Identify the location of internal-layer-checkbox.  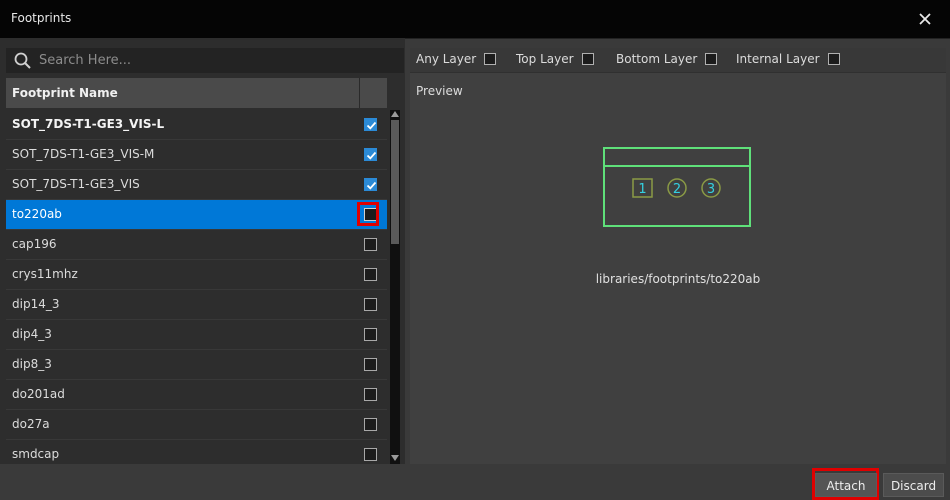
(833, 59).